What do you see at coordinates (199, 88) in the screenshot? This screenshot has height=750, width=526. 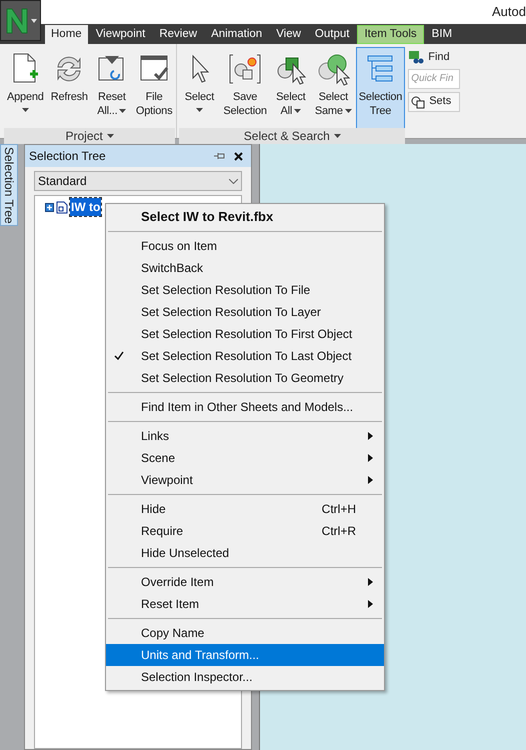 I see `ribbon-button: Select` at bounding box center [199, 88].